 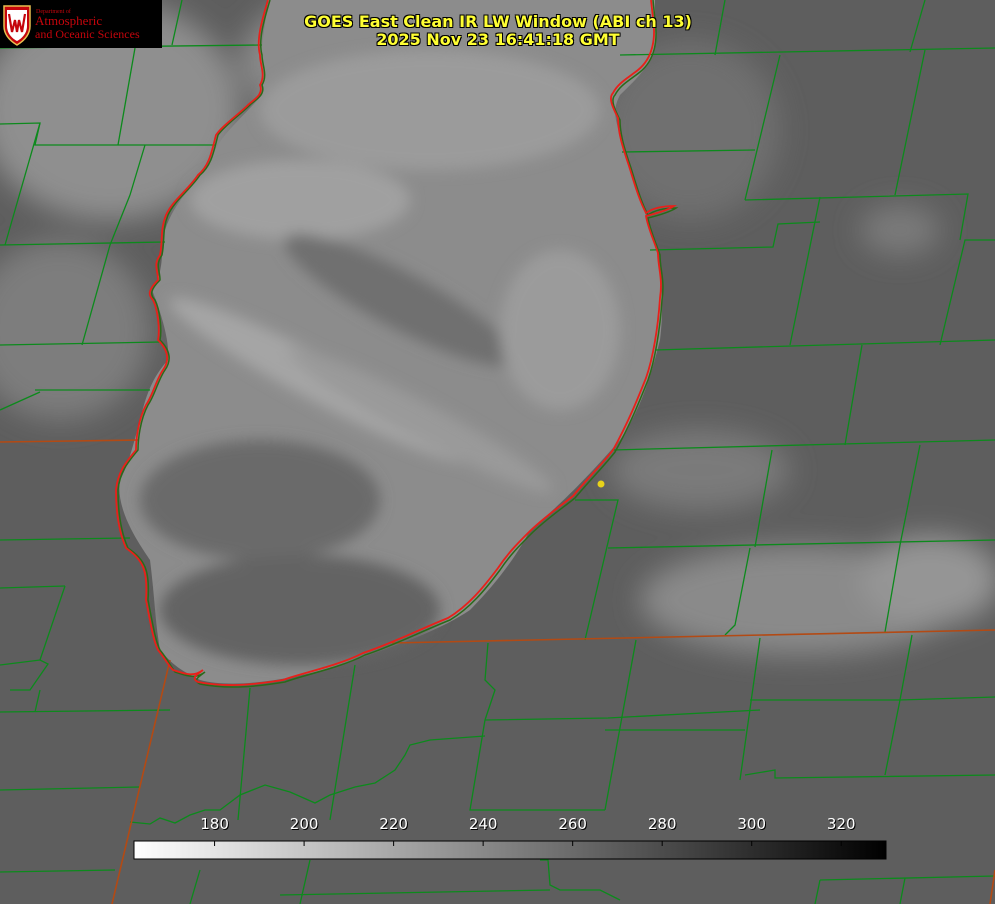 I want to click on colorbar-tick-label: 320, so click(x=841, y=824).